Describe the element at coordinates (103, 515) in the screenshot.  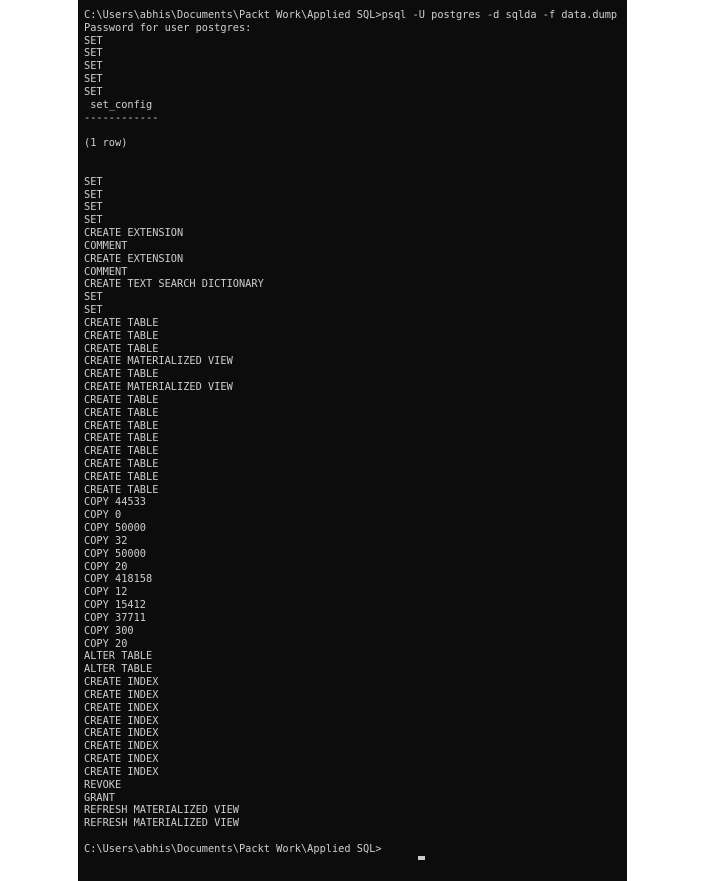
I see `terminal-line: COPY 0` at that location.